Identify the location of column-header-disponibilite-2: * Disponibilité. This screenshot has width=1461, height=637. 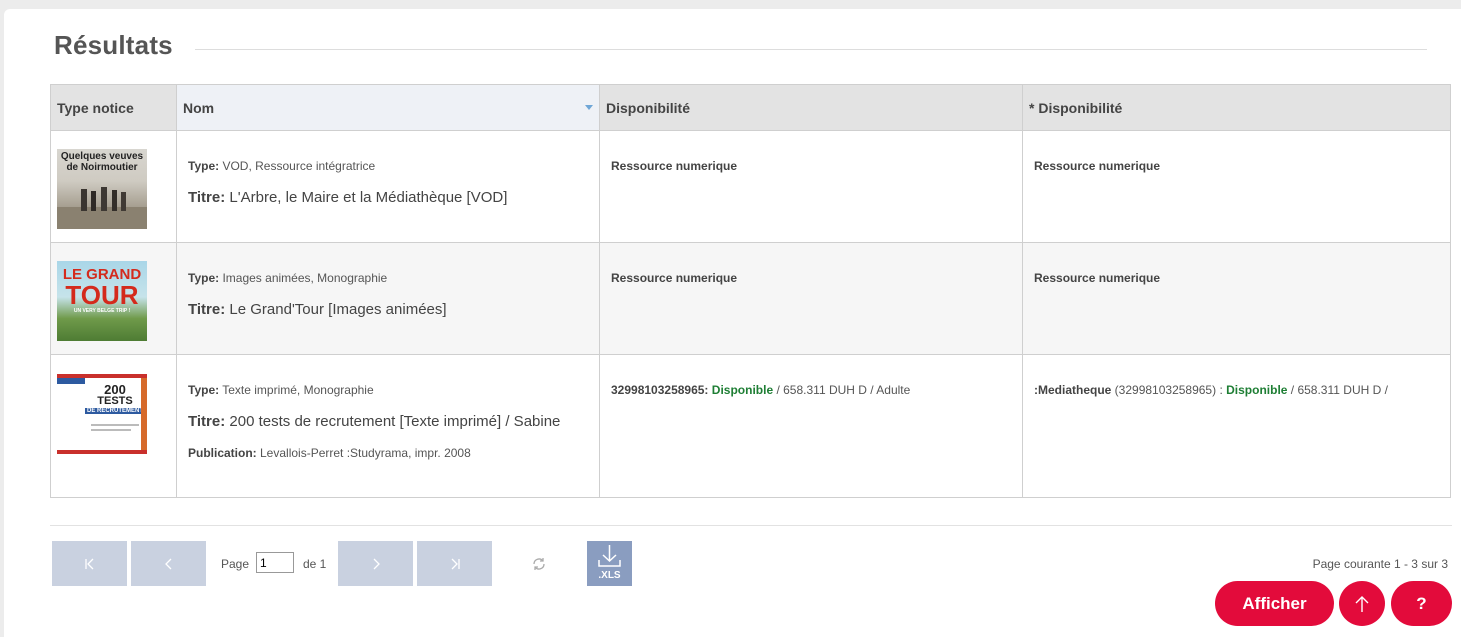
(1236, 107).